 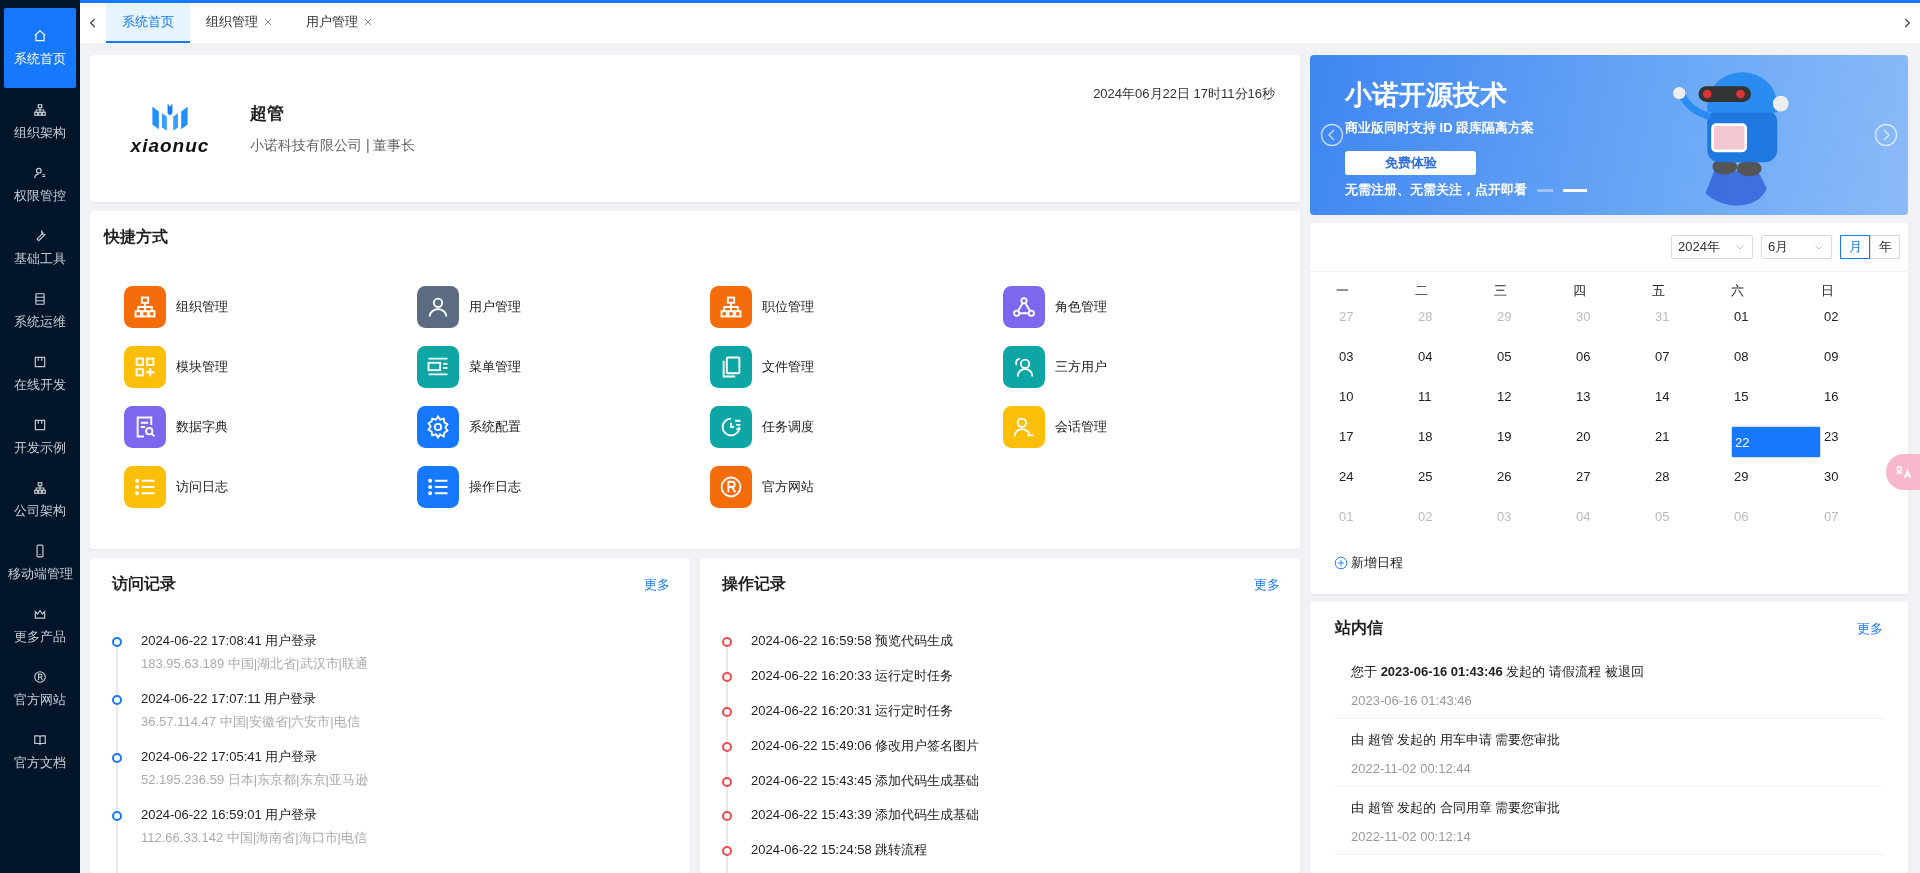 What do you see at coordinates (230, 757) in the screenshot?
I see `log-entry: 2024-06-22 17:05:41 用户登录` at bounding box center [230, 757].